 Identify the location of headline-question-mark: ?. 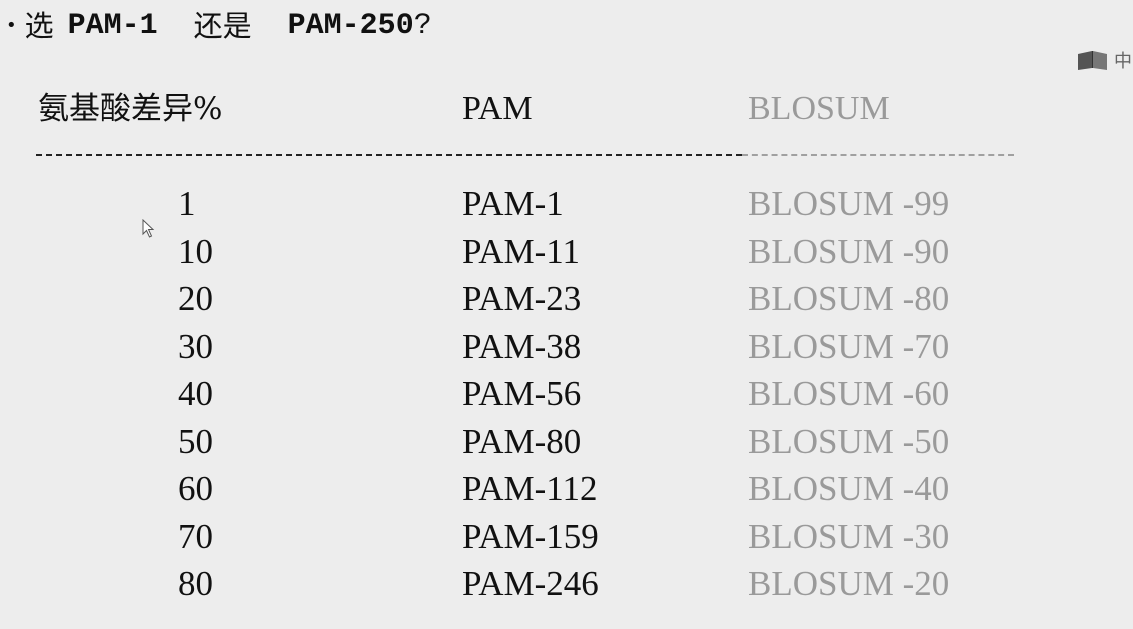
(422, 26).